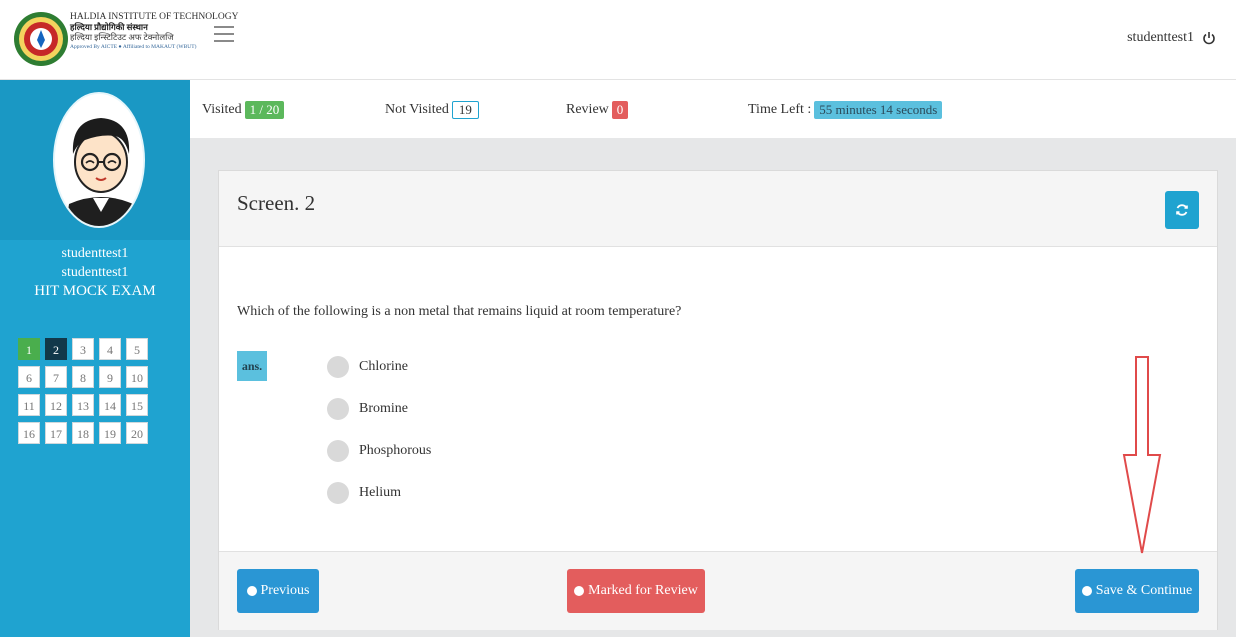 The image size is (1236, 637). I want to click on logo-title: HALDIA INSTITUTE OF TECHNOLOGY, so click(154, 17).